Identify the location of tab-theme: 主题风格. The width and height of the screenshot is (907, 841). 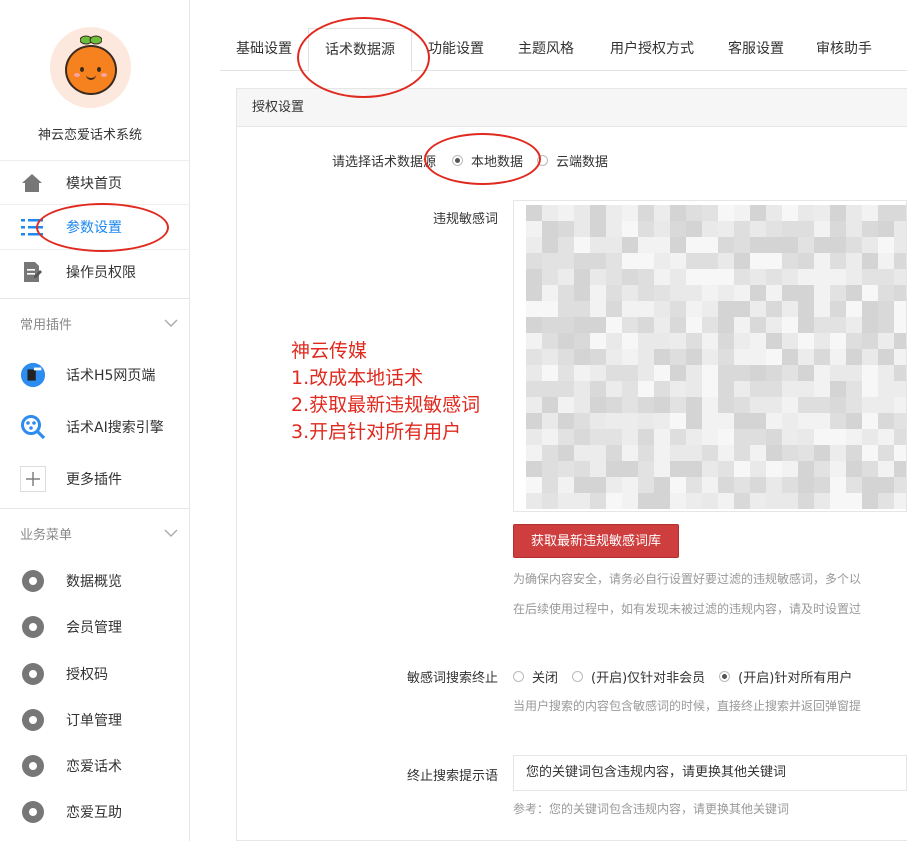
(546, 49).